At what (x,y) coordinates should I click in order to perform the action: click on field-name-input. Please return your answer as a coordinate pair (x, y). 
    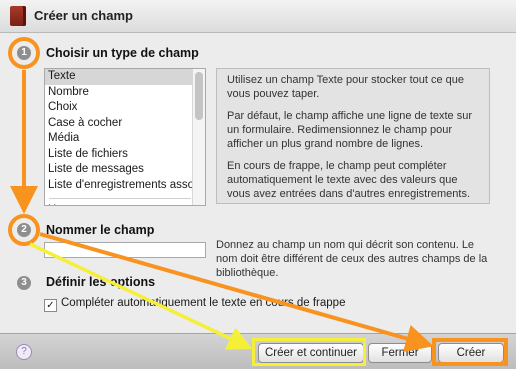
    Looking at the image, I should click on (125, 250).